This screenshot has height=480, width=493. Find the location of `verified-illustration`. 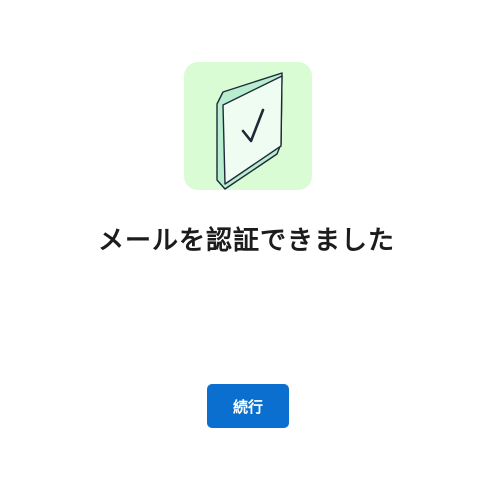

verified-illustration is located at coordinates (248, 126).